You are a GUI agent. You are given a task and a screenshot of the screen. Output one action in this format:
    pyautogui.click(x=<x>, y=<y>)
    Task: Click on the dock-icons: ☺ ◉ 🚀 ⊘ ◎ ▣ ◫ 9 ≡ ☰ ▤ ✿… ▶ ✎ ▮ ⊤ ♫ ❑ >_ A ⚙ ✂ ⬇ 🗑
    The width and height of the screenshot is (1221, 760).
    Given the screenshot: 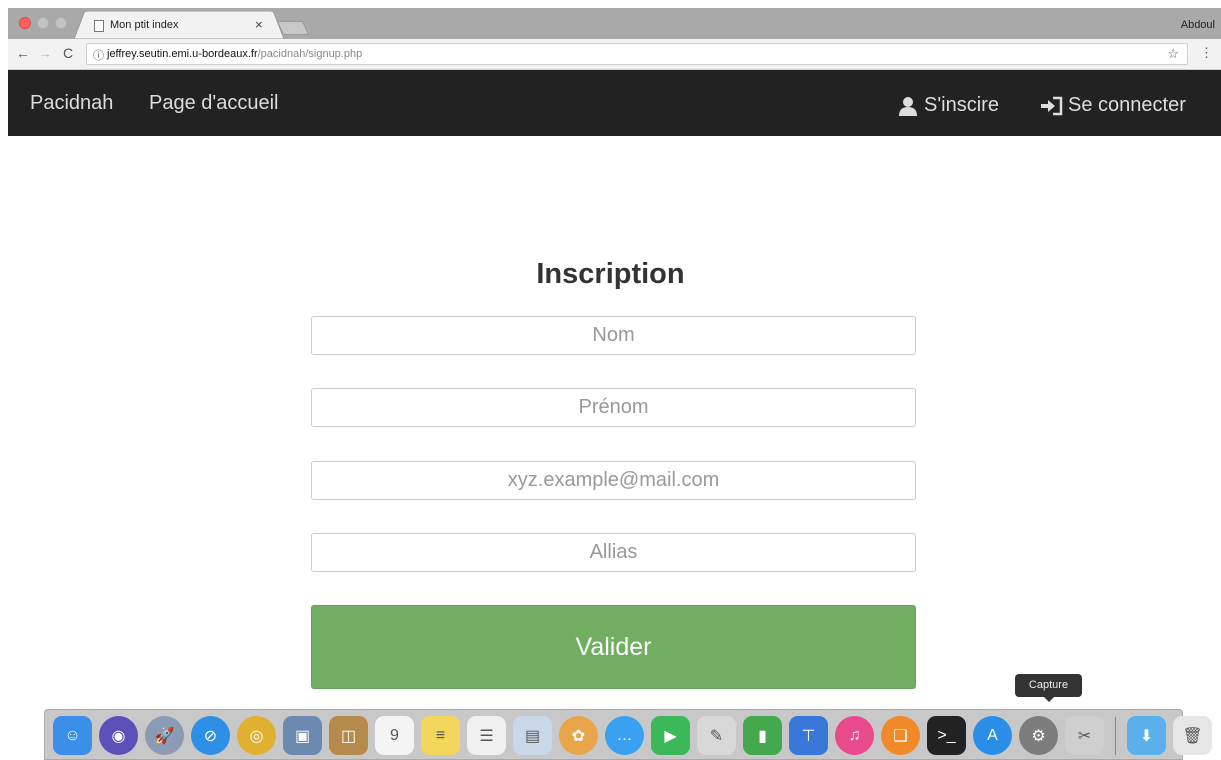 What is the action you would take?
    pyautogui.click(x=632, y=735)
    